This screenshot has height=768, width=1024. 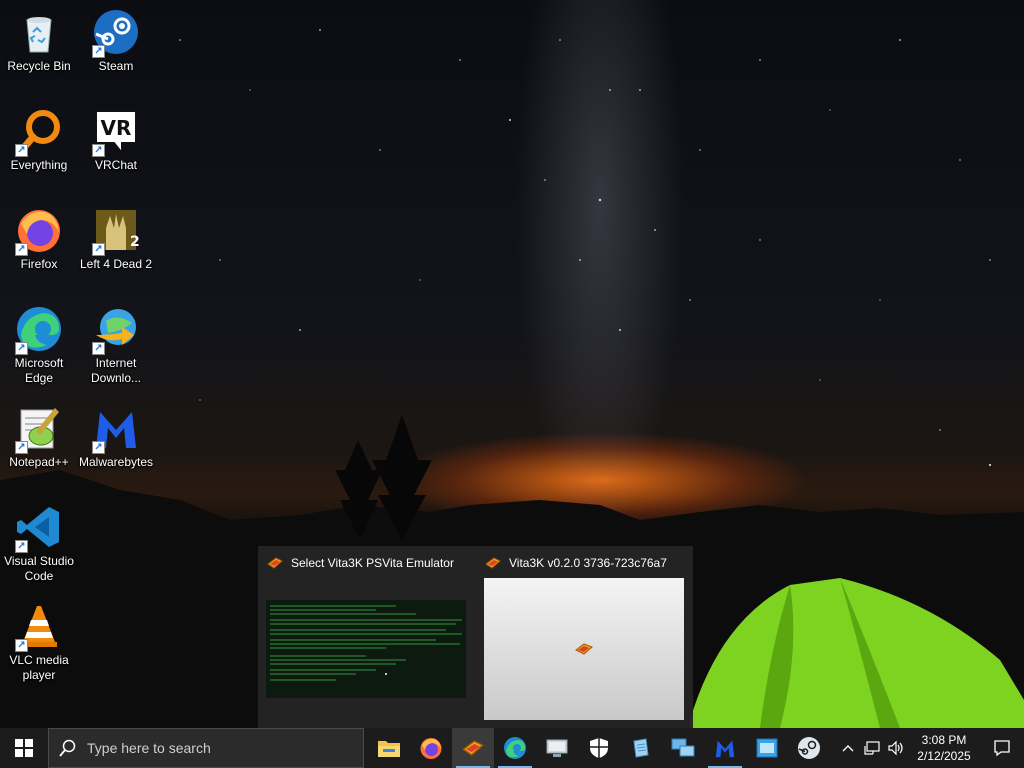 I want to click on vlc-icon: ↗, so click(x=39, y=627).